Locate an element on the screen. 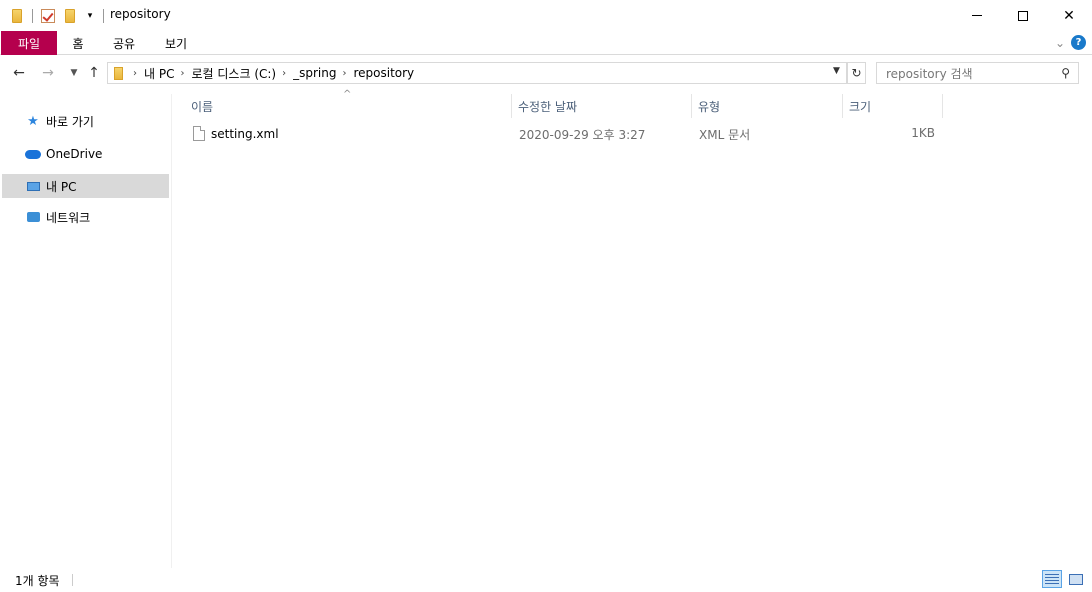 Image resolution: width=1092 pixels, height=592 pixels. sidebar-item-label: 내 PC is located at coordinates (61, 186).